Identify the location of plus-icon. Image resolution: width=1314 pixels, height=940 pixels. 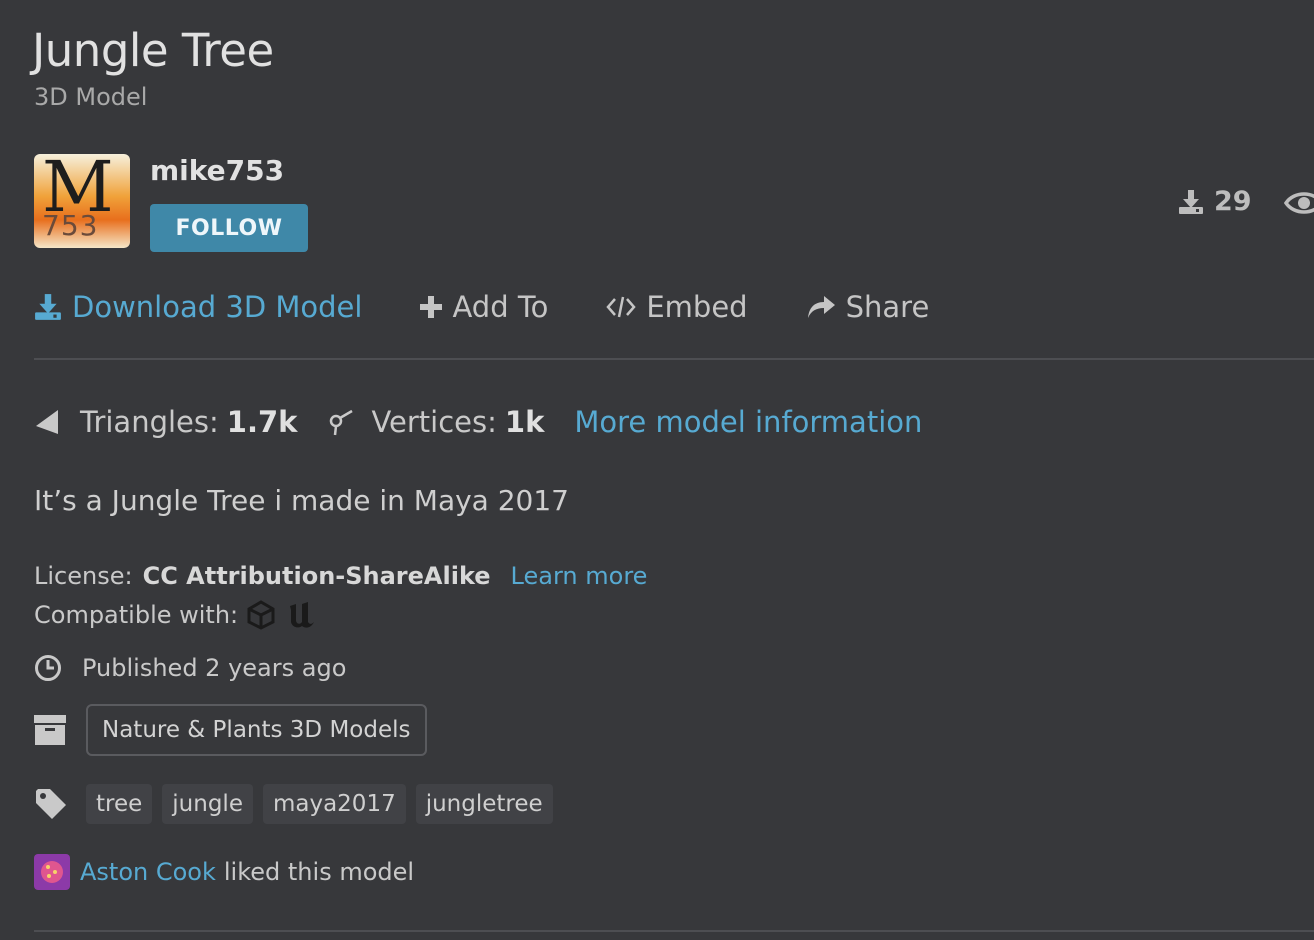
(431, 307).